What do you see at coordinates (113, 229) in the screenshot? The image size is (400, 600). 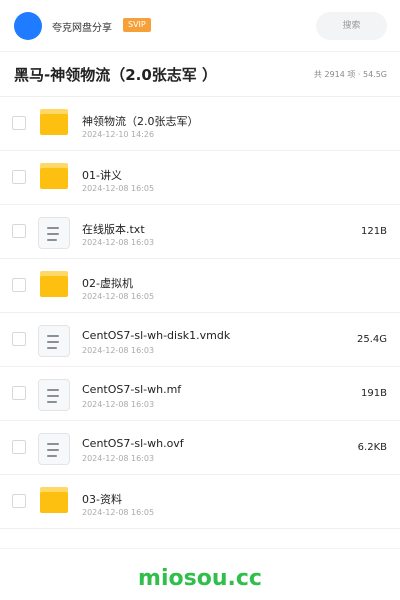 I see `item-name: 在线版本.txt` at bounding box center [113, 229].